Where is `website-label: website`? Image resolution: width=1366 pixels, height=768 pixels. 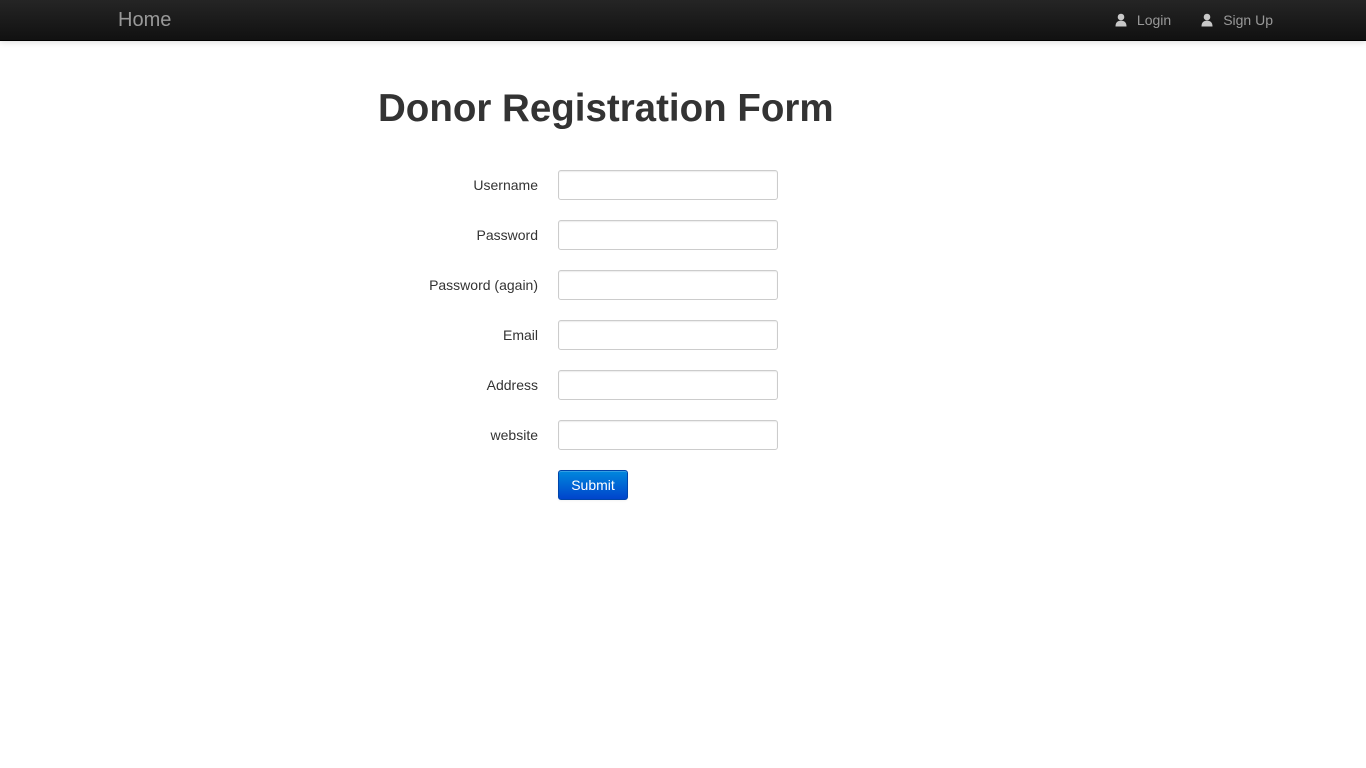 website-label: website is located at coordinates (514, 435).